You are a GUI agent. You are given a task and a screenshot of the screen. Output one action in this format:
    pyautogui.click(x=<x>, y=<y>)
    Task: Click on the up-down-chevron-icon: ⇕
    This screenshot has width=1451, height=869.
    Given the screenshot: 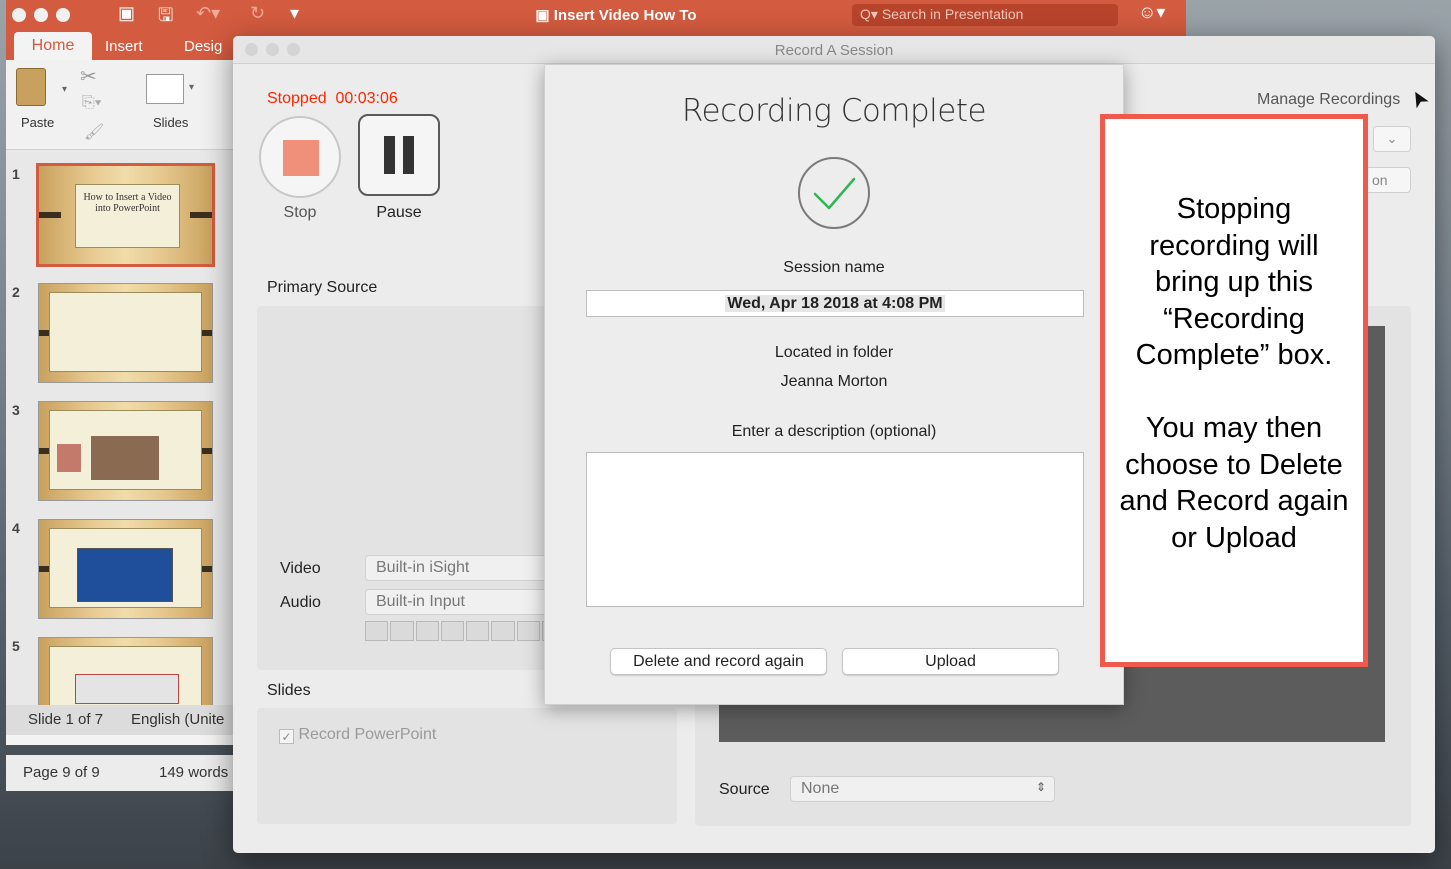 What is the action you would take?
    pyautogui.click(x=1040, y=787)
    